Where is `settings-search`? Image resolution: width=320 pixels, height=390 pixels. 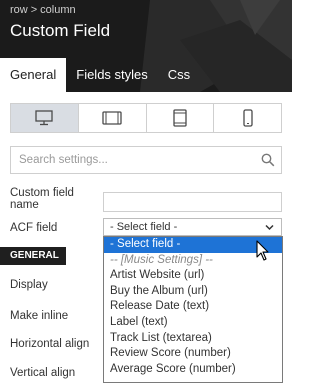
settings-search is located at coordinates (146, 160).